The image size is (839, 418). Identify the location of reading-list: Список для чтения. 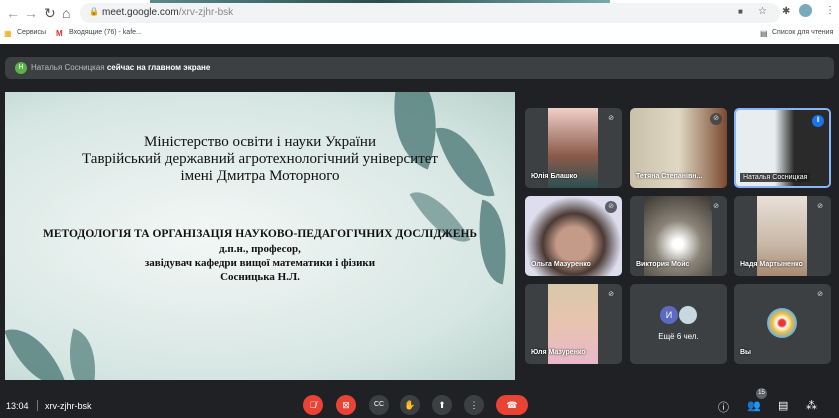
(802, 32).